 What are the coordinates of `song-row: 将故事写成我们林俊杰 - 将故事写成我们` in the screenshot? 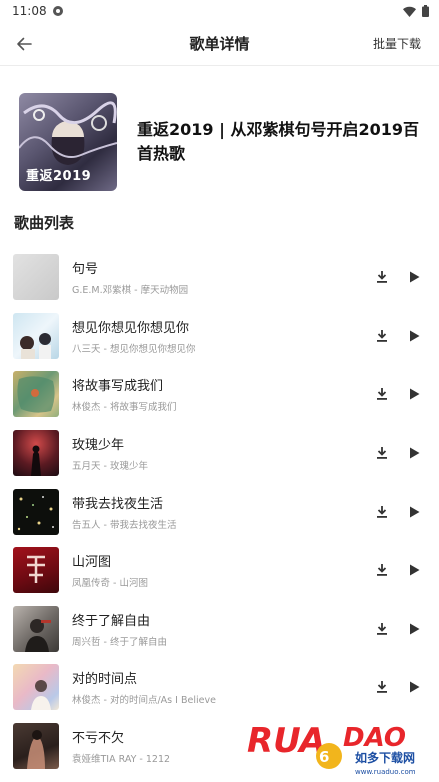 It's located at (219, 394).